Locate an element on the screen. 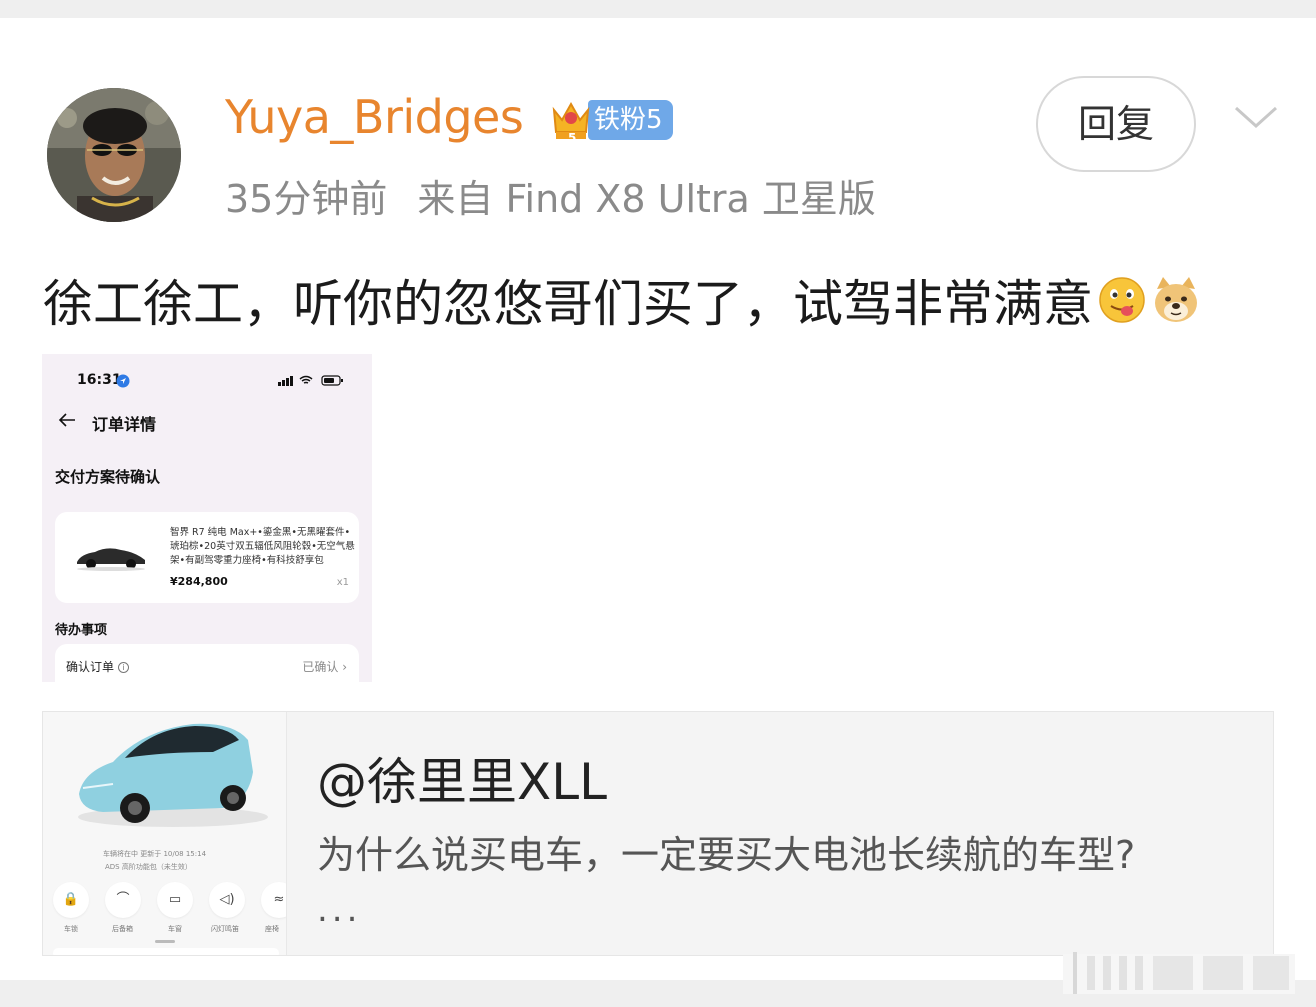  info-icon: i is located at coordinates (124, 667).